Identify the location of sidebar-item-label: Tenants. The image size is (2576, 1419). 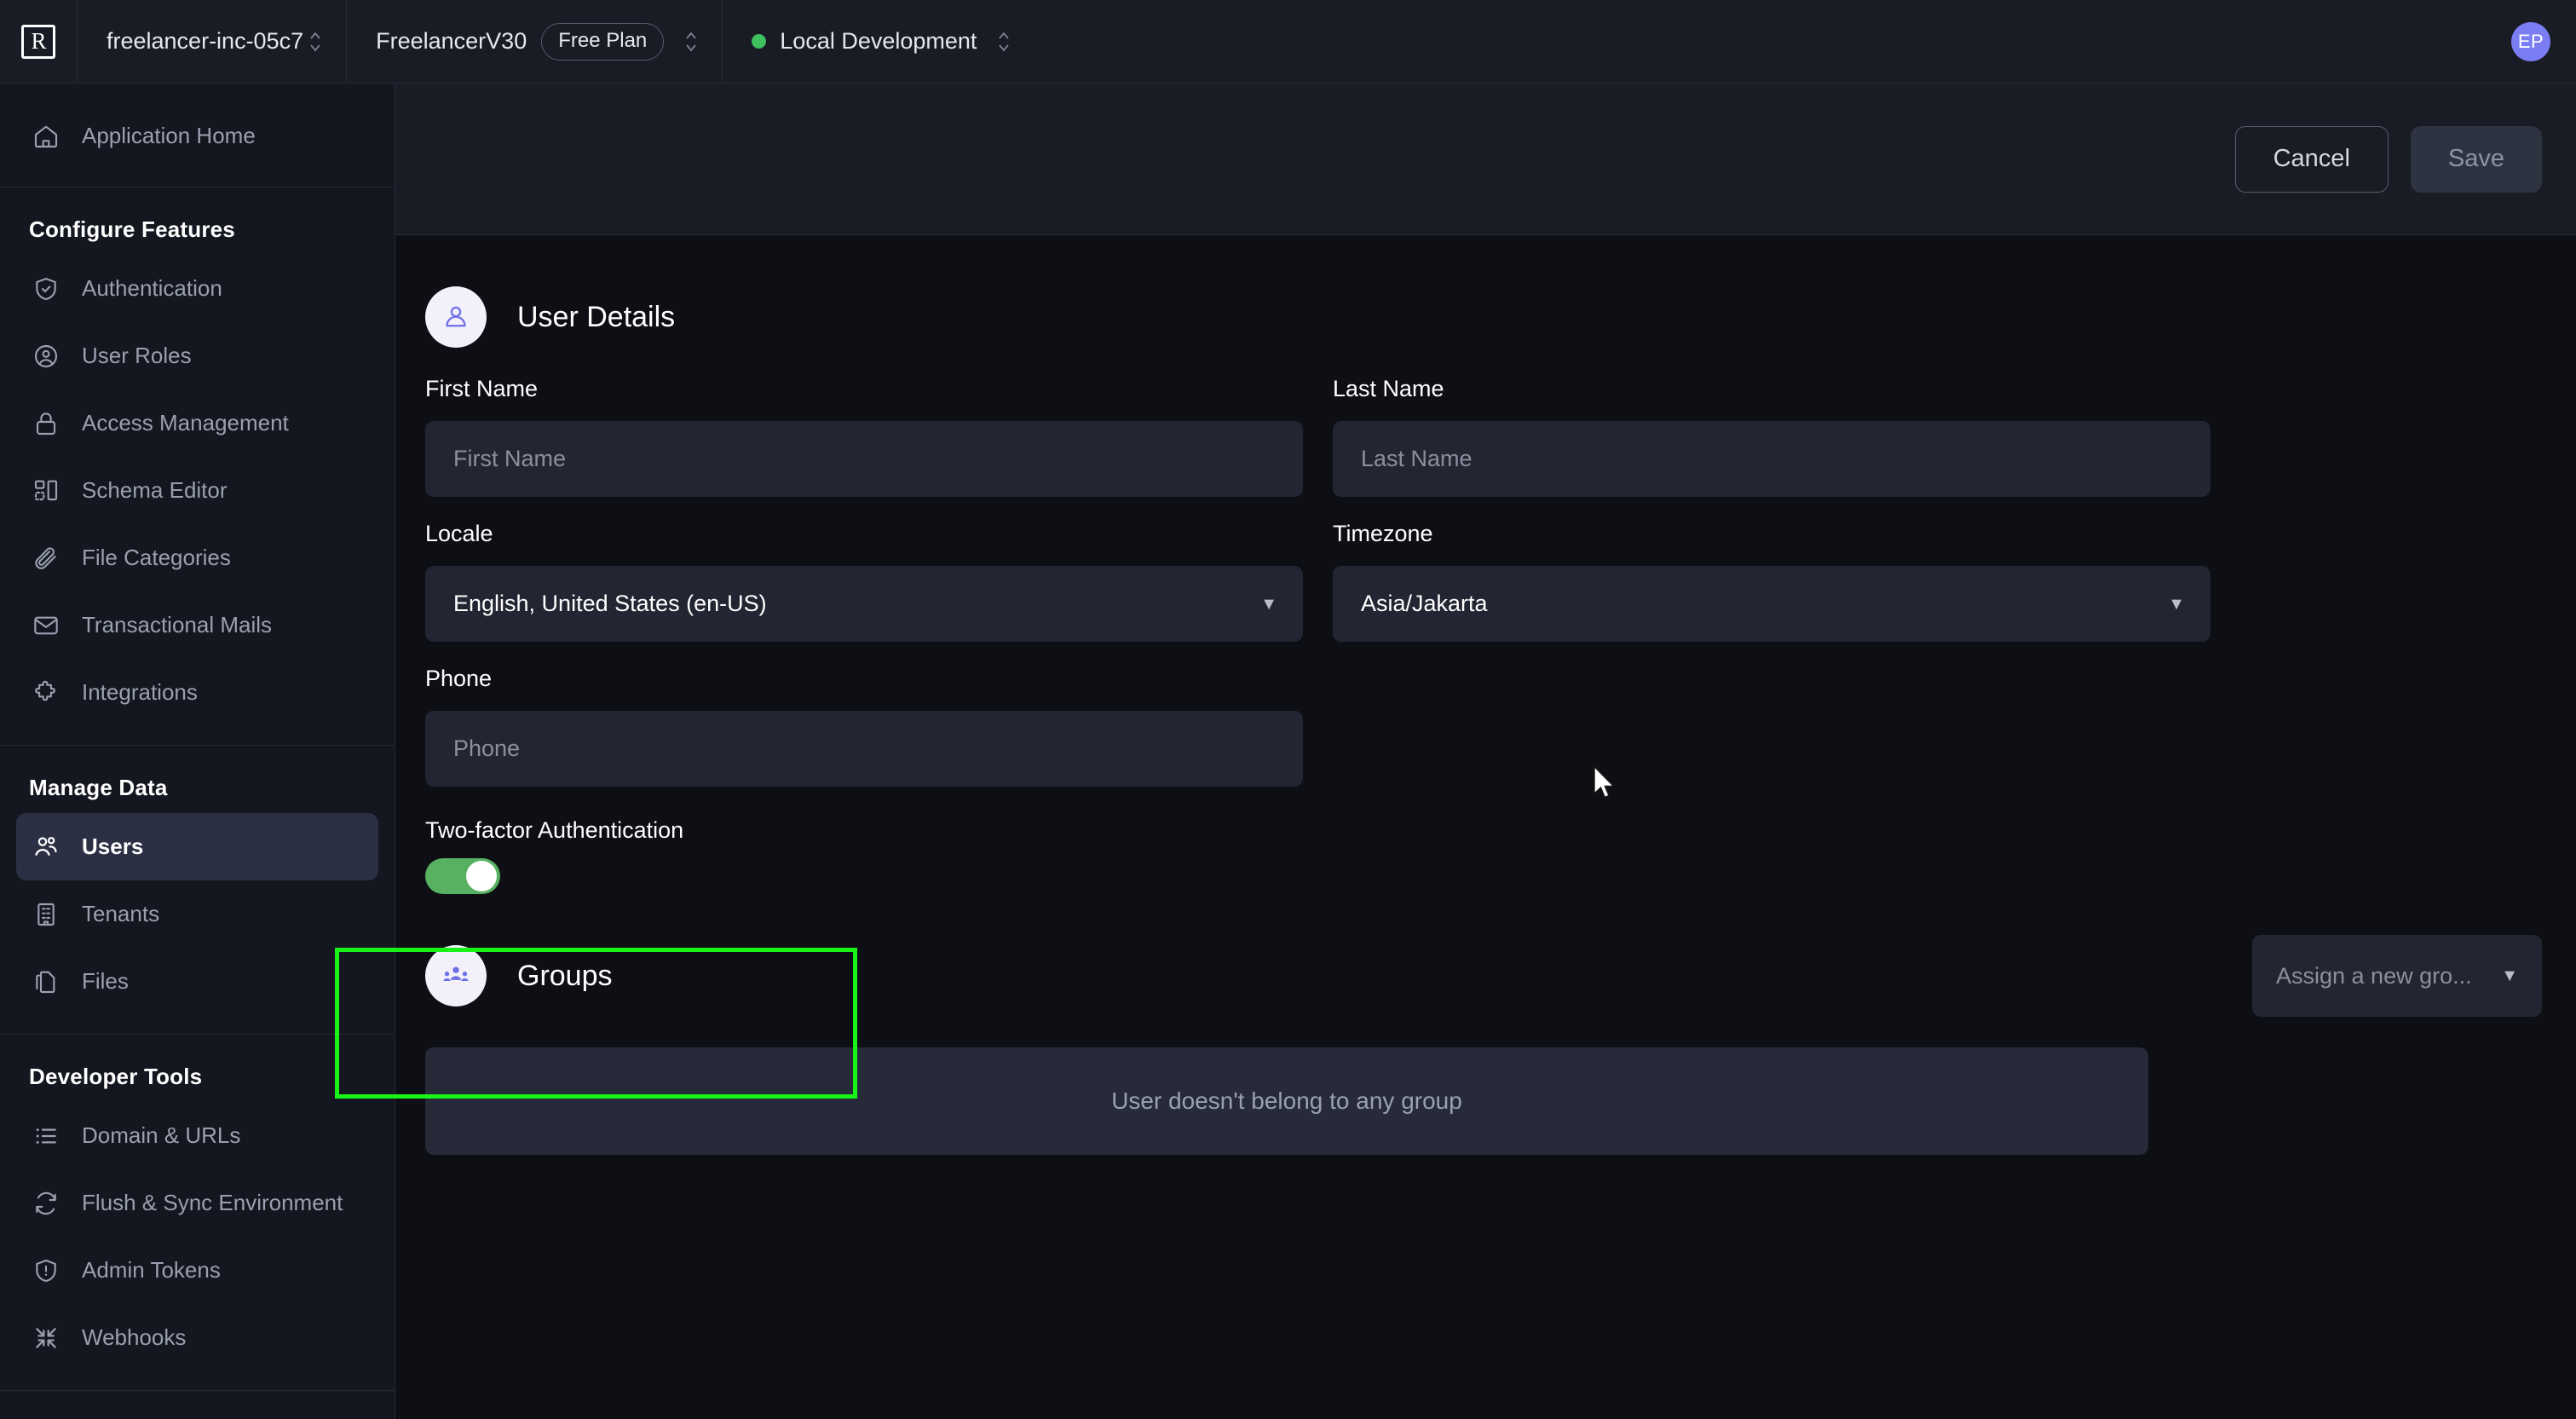
(121, 913).